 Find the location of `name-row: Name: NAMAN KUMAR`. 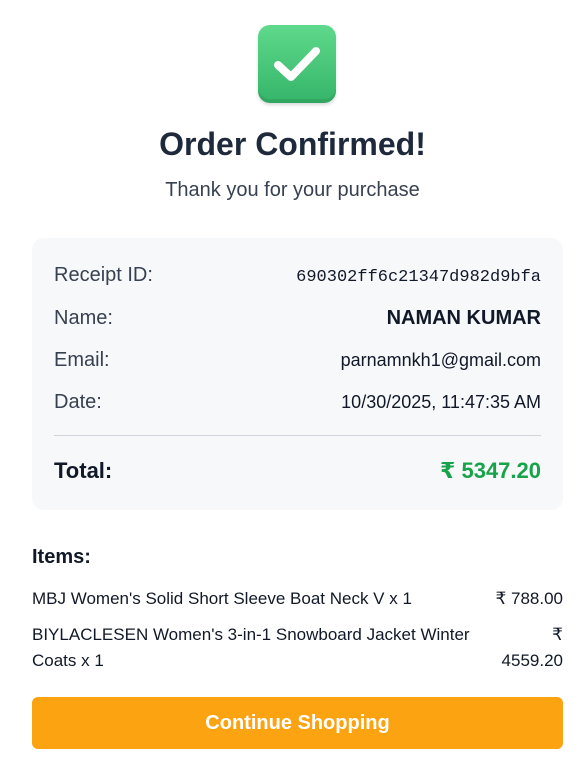

name-row: Name: NAMAN KUMAR is located at coordinates (297, 318).